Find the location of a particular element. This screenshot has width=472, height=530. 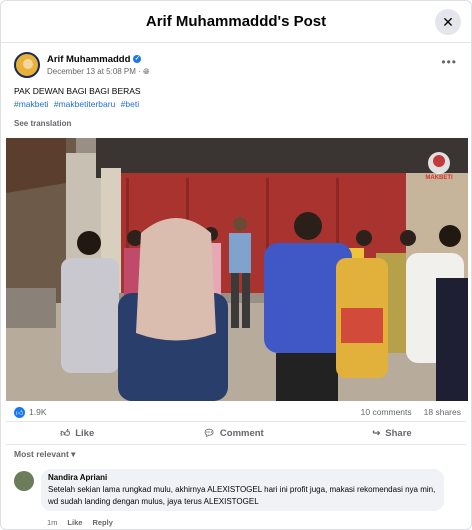

modal-title: Arif Muhammaddd's Post is located at coordinates (236, 21).